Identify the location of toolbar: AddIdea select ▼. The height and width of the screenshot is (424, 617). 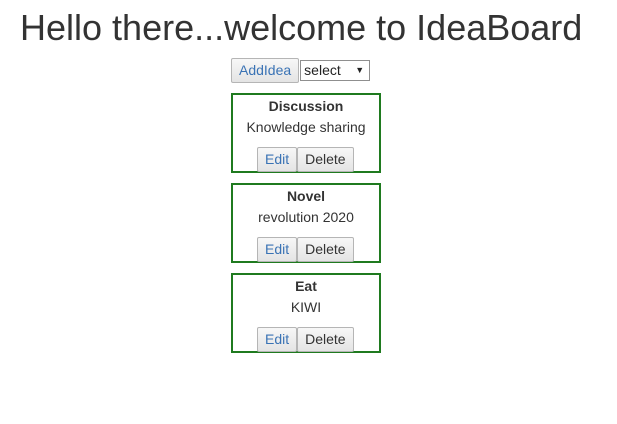
(301, 70).